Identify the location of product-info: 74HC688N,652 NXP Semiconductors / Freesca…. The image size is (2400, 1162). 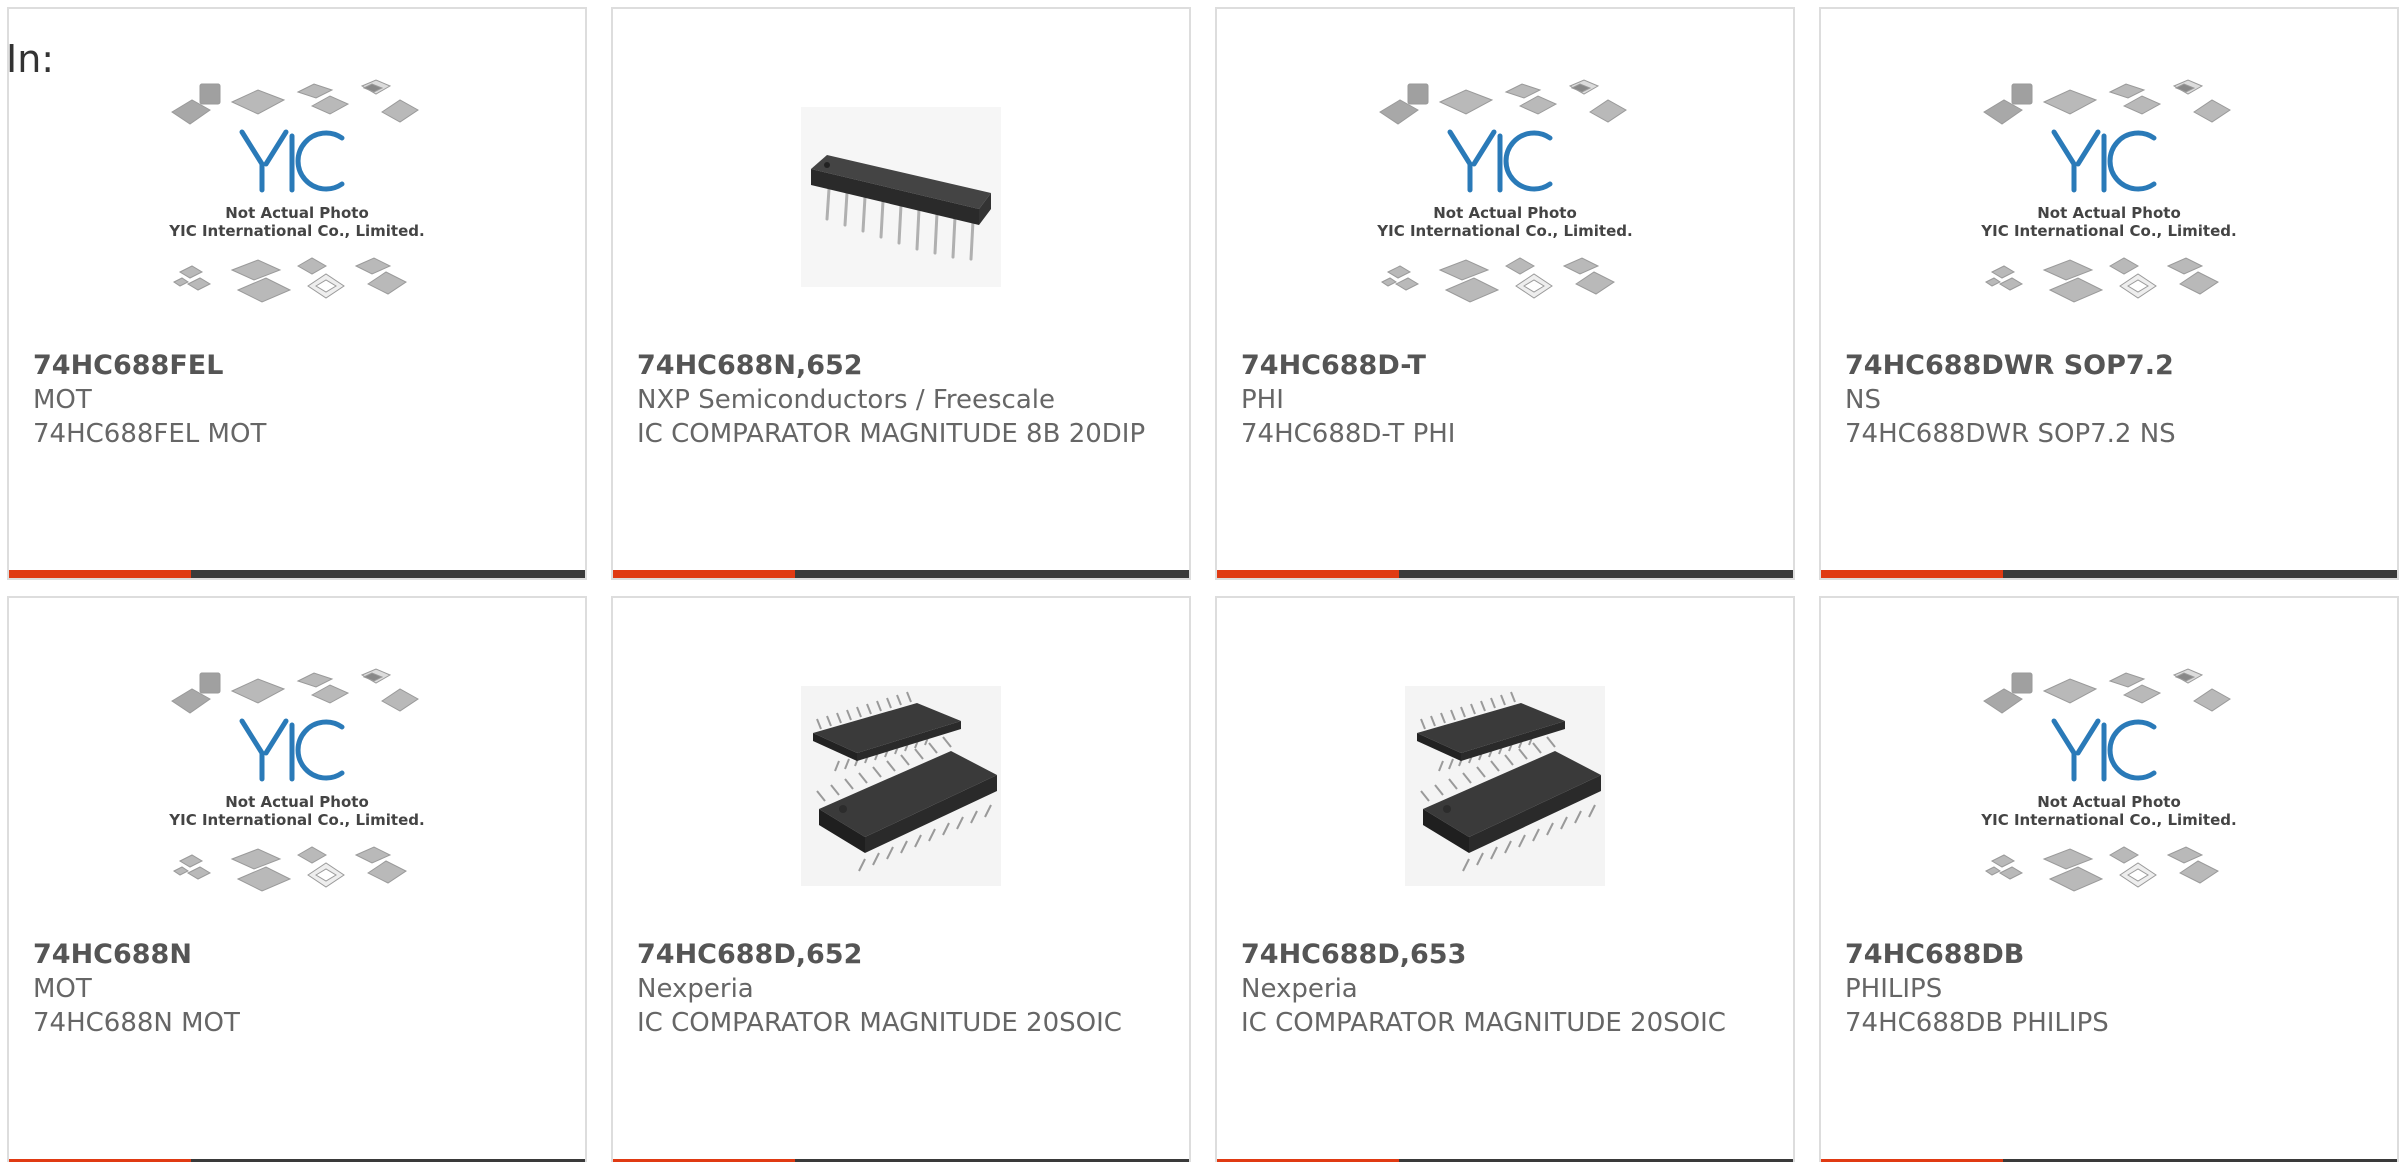
(901, 400).